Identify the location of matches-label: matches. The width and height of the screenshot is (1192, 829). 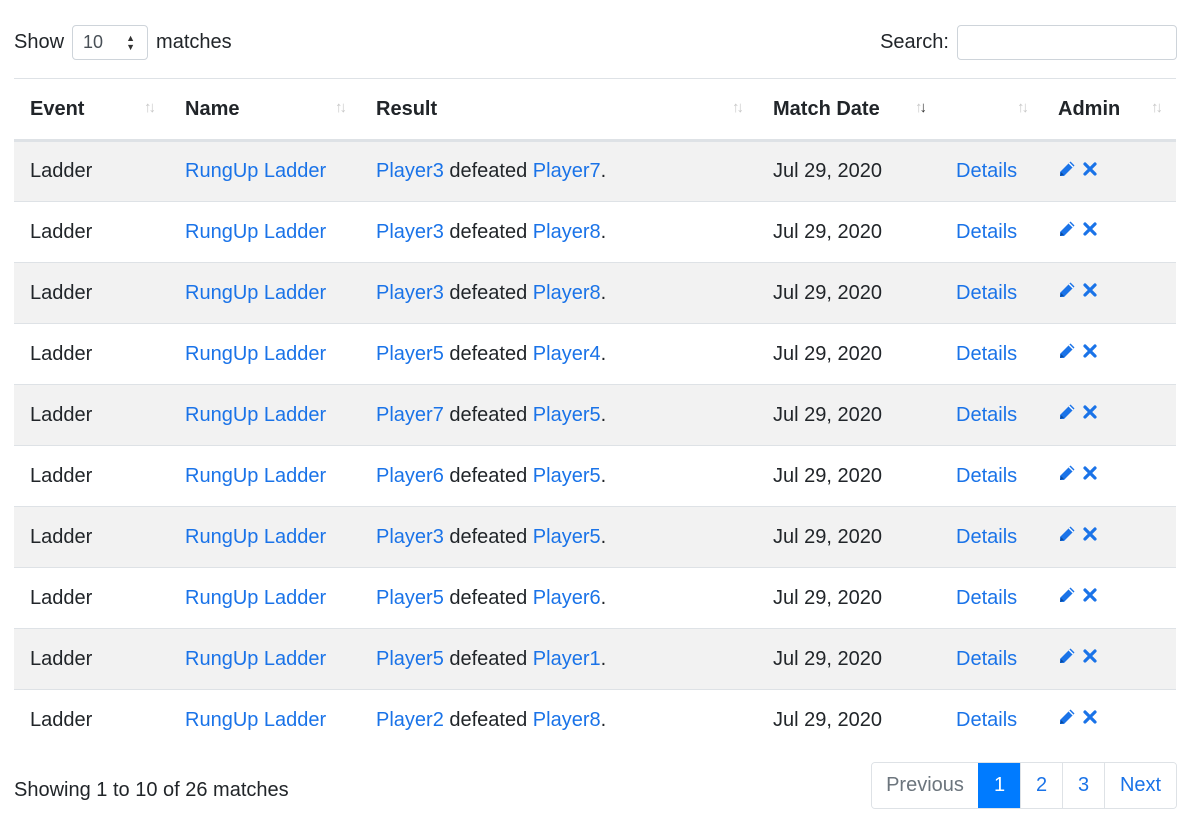
(194, 42).